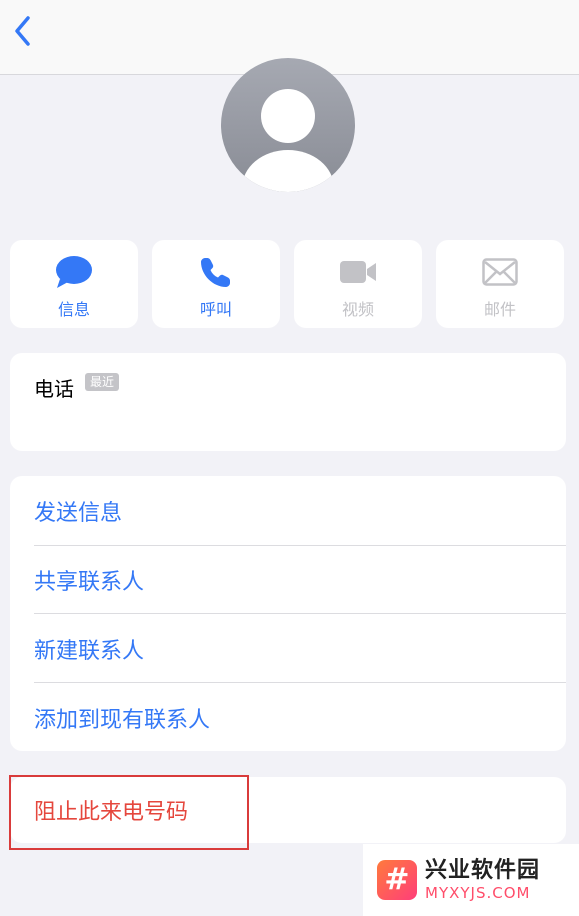 The image size is (579, 916). Describe the element at coordinates (54, 389) in the screenshot. I see `phone-section-title: 电话` at that location.